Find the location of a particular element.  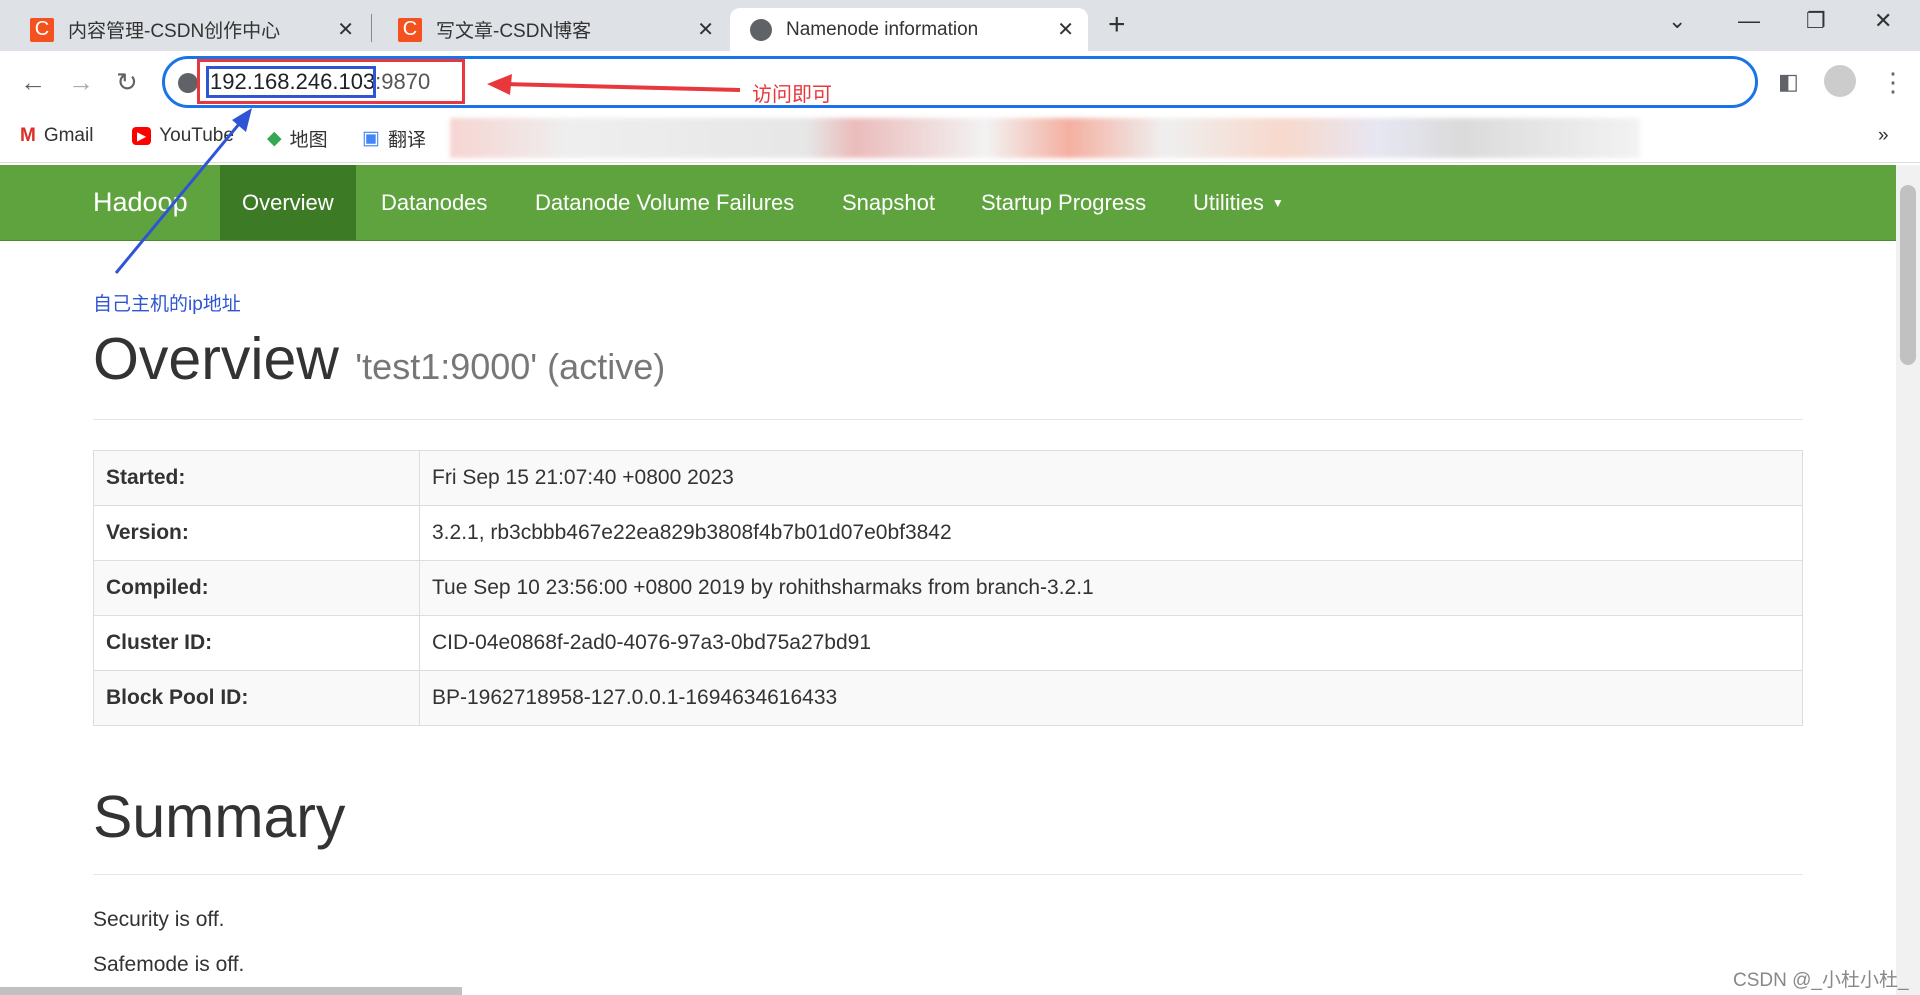

annotation-arrows is located at coordinates (427, 174).